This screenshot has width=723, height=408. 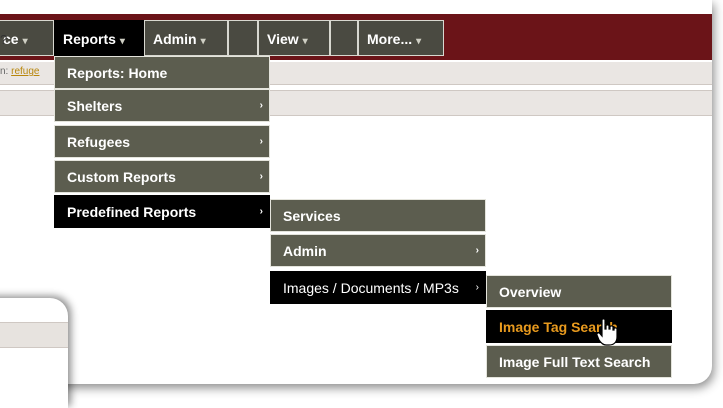 What do you see at coordinates (117, 73) in the screenshot?
I see `menu-item-label: Reports: Home` at bounding box center [117, 73].